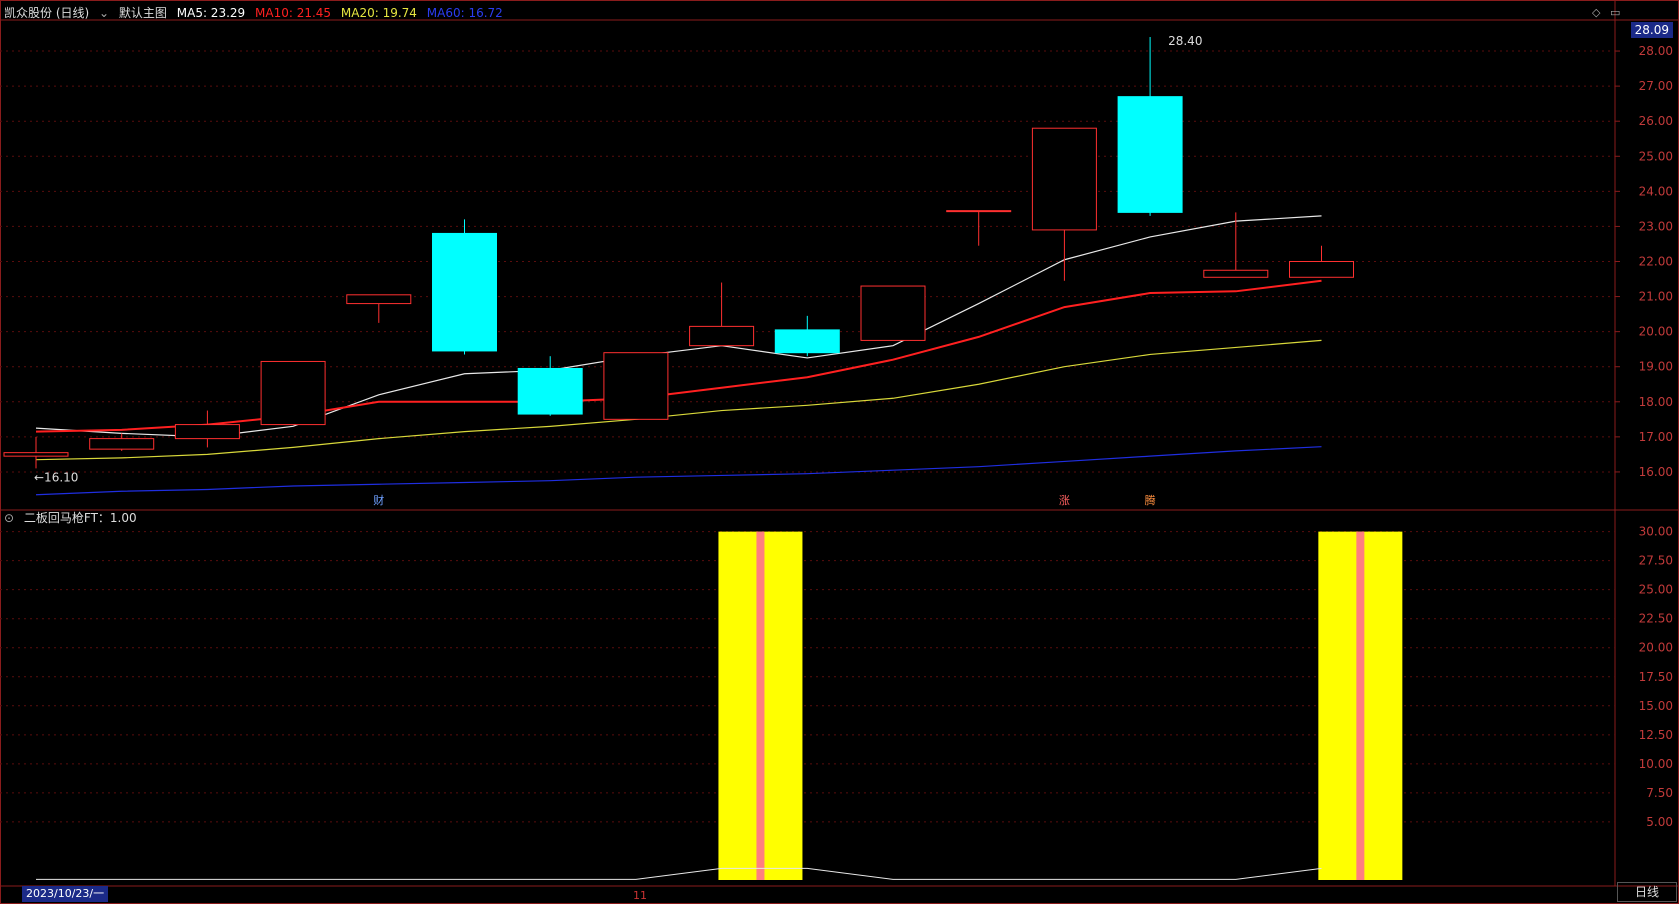 Image resolution: width=1679 pixels, height=904 pixels. Describe the element at coordinates (1150, 500) in the screenshot. I see `event-marker: 腾` at that location.